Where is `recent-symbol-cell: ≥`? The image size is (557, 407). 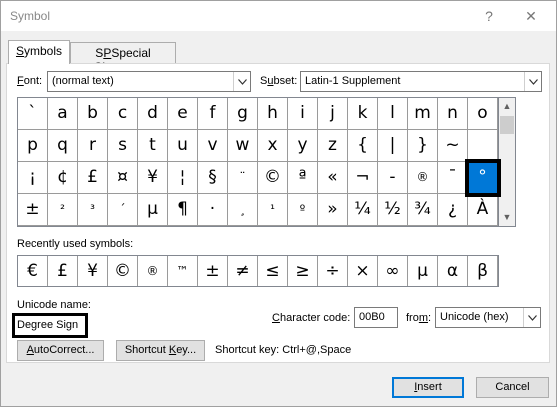
recent-symbol-cell: ≥ is located at coordinates (303, 271).